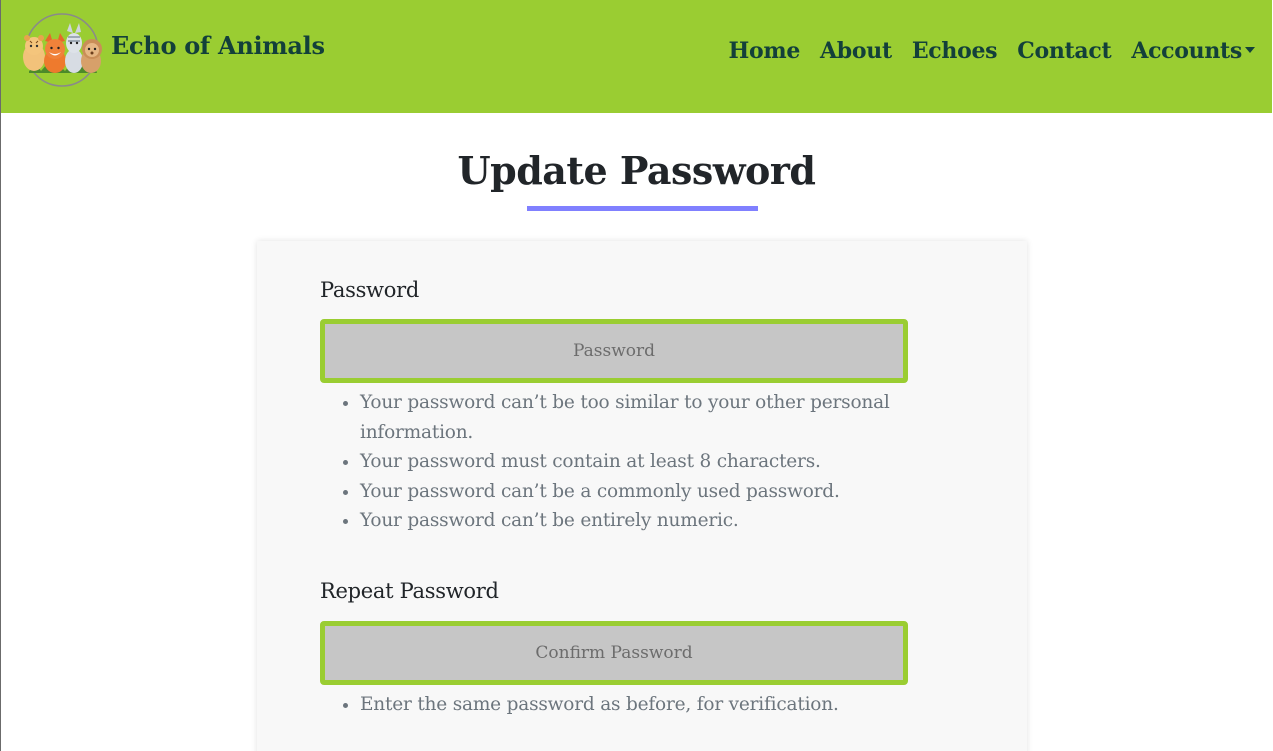 The width and height of the screenshot is (1273, 751). I want to click on nav-accounts-label: Accounts, so click(1186, 51).